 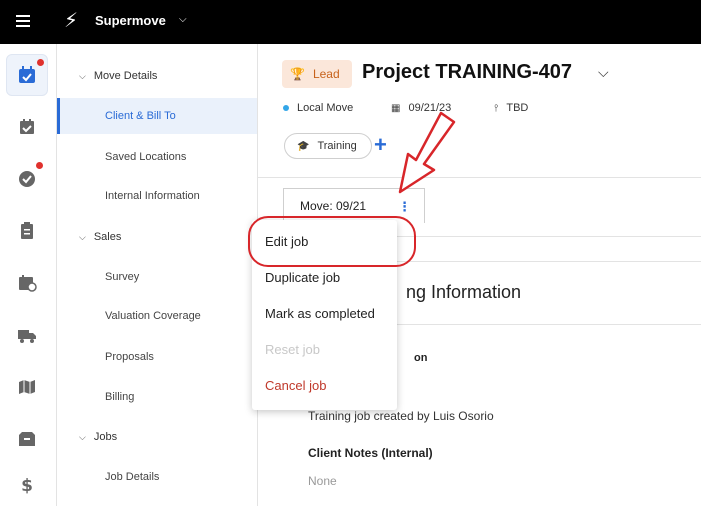 What do you see at coordinates (337, 146) in the screenshot?
I see `tag-label: Training` at bounding box center [337, 146].